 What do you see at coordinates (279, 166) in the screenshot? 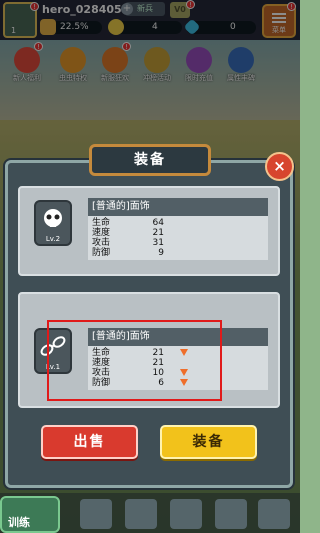
I see `close-button: ×` at bounding box center [279, 166].